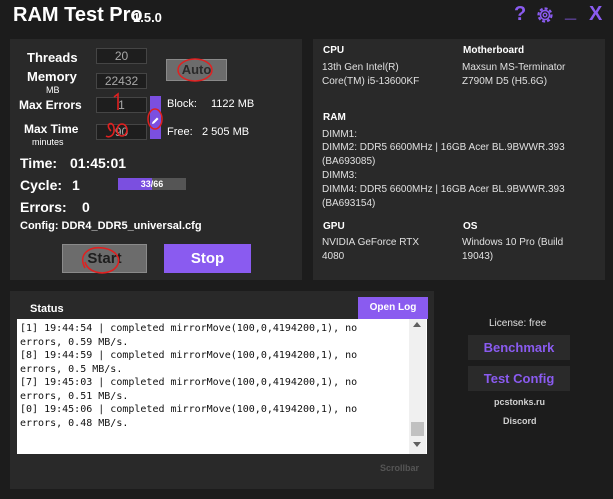 The height and width of the screenshot is (499, 613). Describe the element at coordinates (349, 203) in the screenshot. I see `ram-line-6: (BA693154)` at that location.